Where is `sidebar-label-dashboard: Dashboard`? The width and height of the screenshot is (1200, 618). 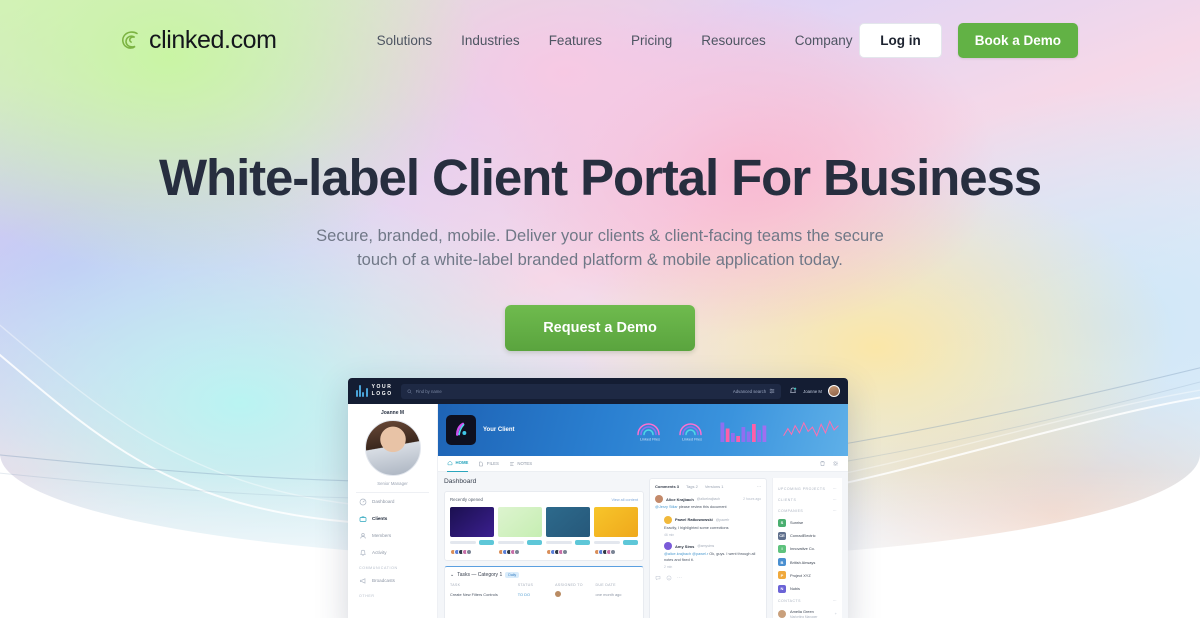
sidebar-label-dashboard: Dashboard is located at coordinates (383, 501).